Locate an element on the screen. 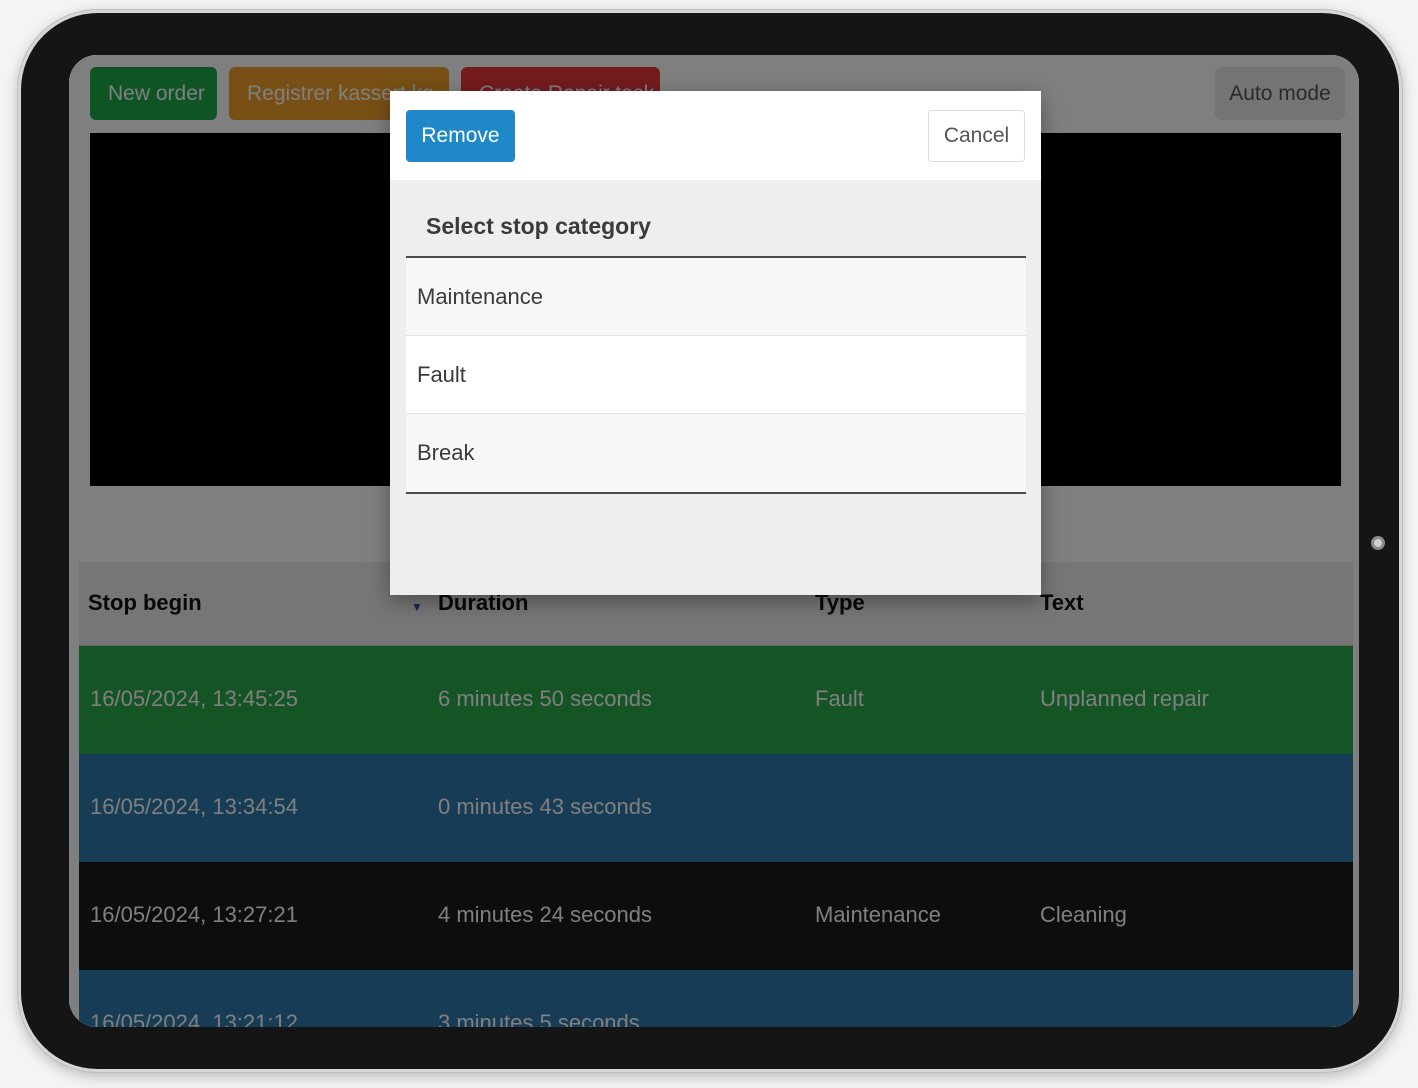  cell-duration: 3 minutes 5 seconds is located at coordinates (539, 1018).